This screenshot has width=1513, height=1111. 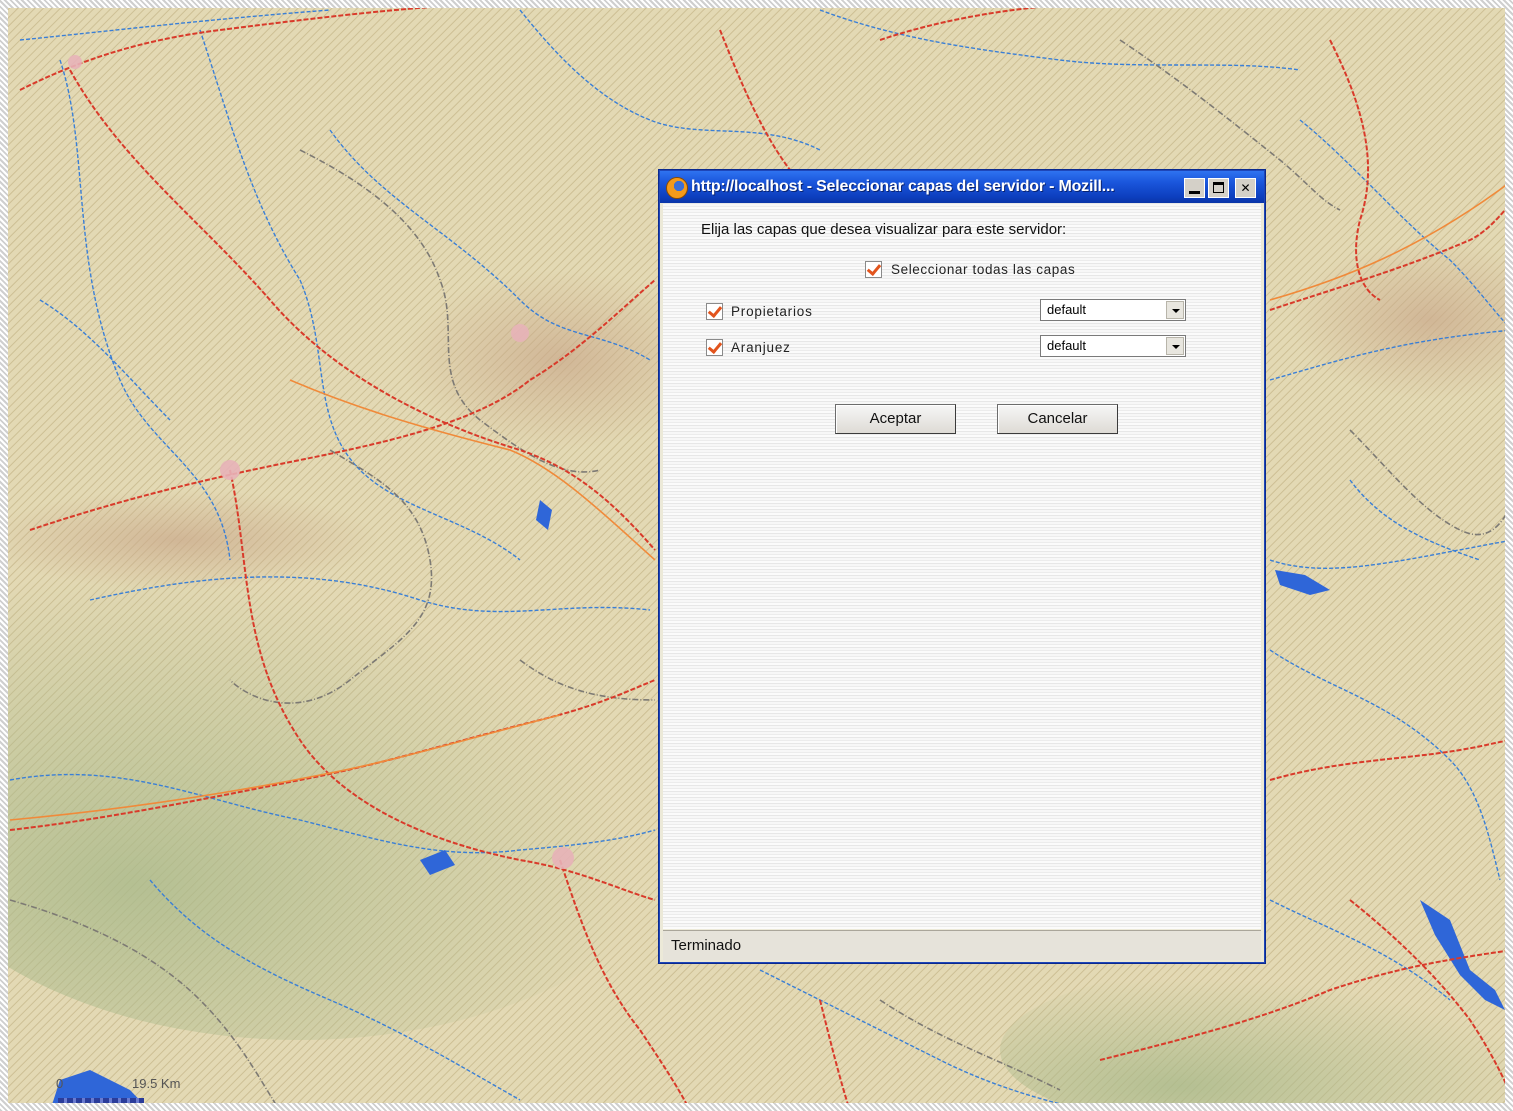 I want to click on firefox-icon, so click(x=677, y=188).